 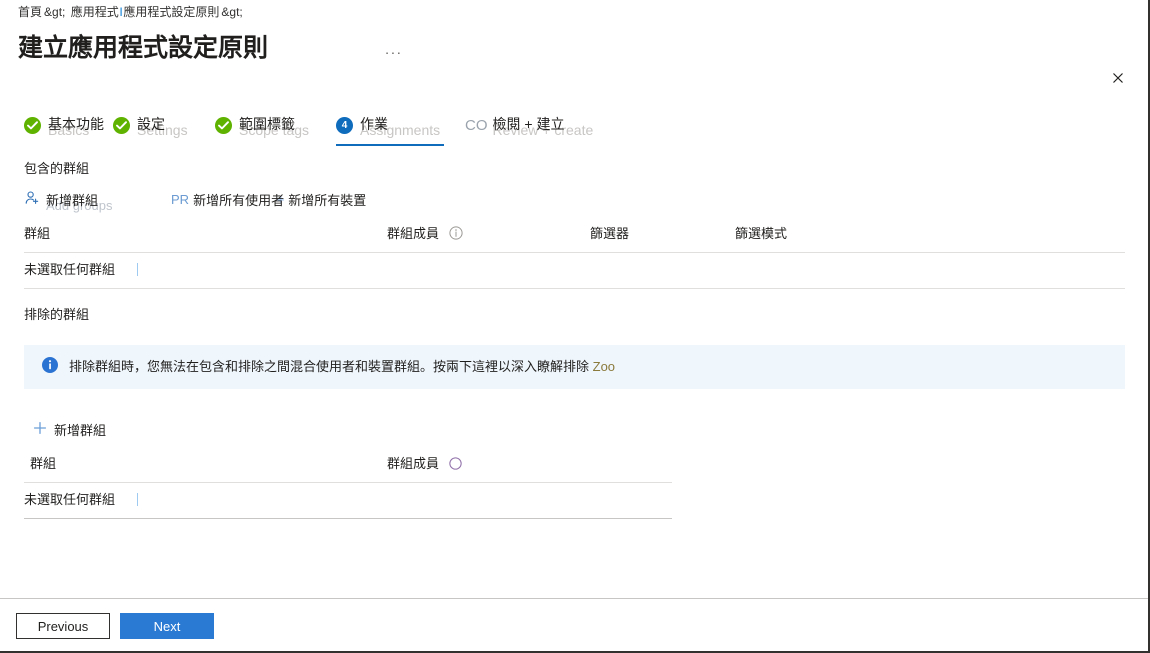 What do you see at coordinates (609, 234) in the screenshot?
I see `column-header-filter: 篩選器` at bounding box center [609, 234].